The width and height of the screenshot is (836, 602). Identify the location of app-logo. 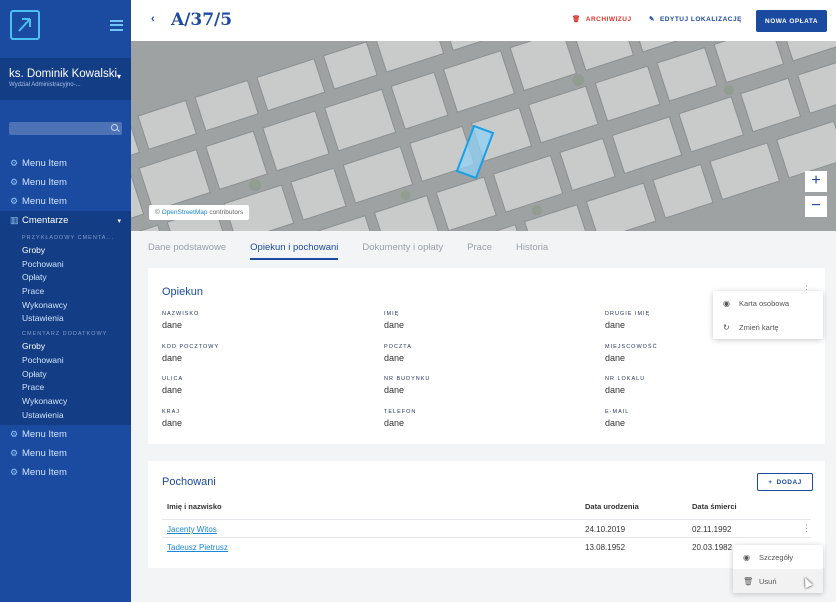
(25, 25).